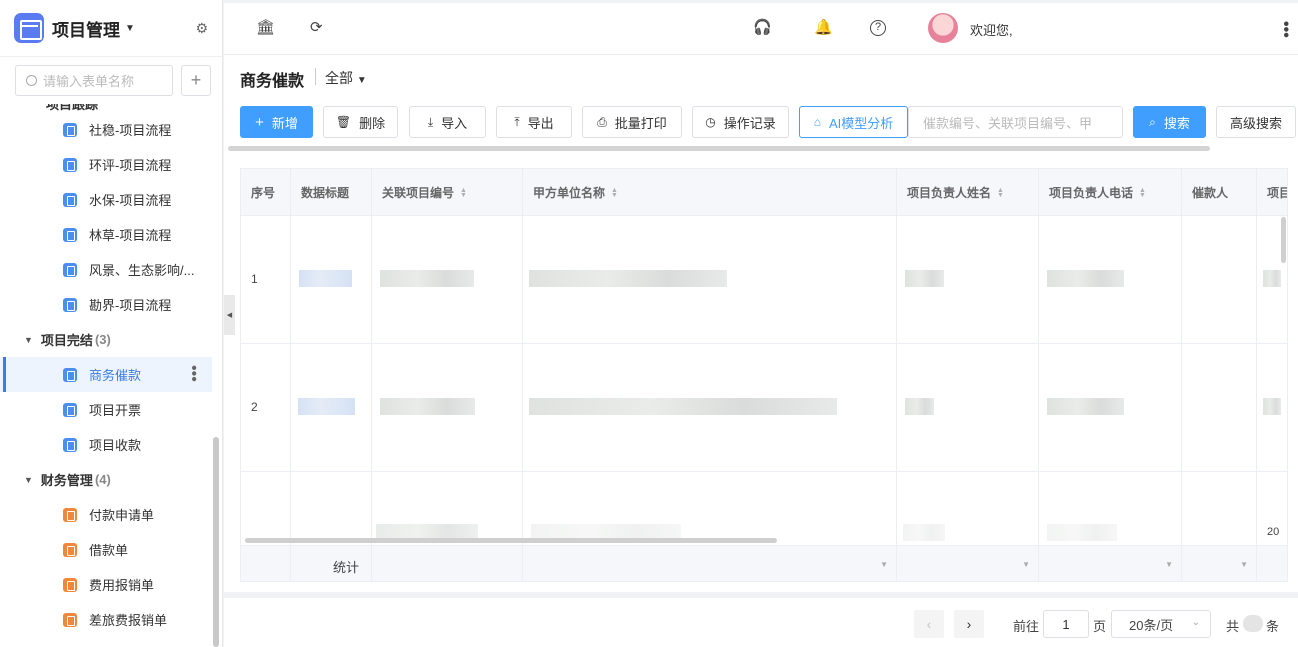 The width and height of the screenshot is (1298, 647). Describe the element at coordinates (764, 508) in the screenshot. I see `table-row` at that location.